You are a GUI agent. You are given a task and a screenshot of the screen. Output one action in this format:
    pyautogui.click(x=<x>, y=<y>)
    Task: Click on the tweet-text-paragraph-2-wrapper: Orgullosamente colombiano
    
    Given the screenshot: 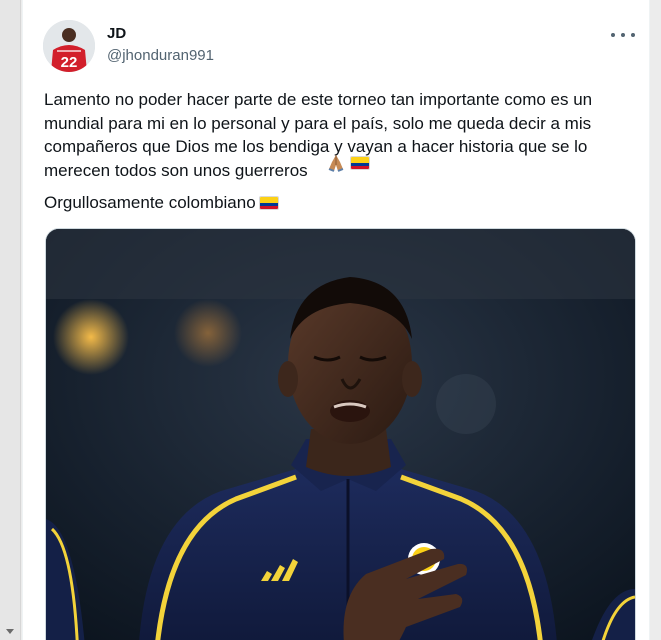 What is the action you would take?
    pyautogui.click(x=161, y=203)
    